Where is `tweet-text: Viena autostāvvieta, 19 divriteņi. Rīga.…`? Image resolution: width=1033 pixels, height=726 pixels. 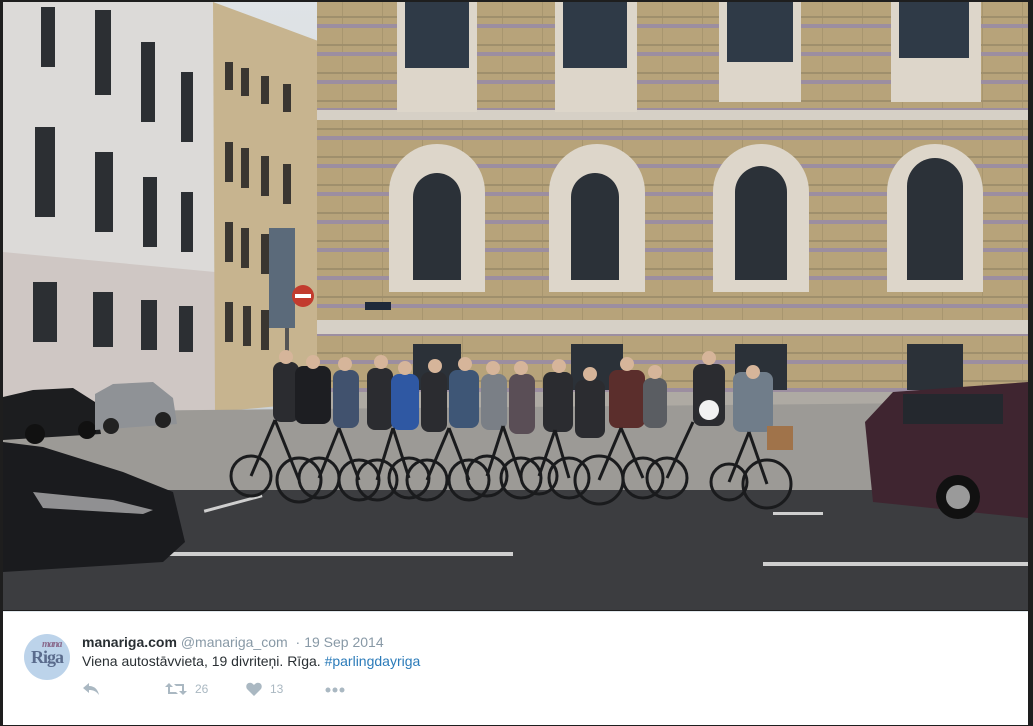
tweet-text: Viena autostāvvieta, 19 divriteņi. Rīga.… is located at coordinates (251, 661).